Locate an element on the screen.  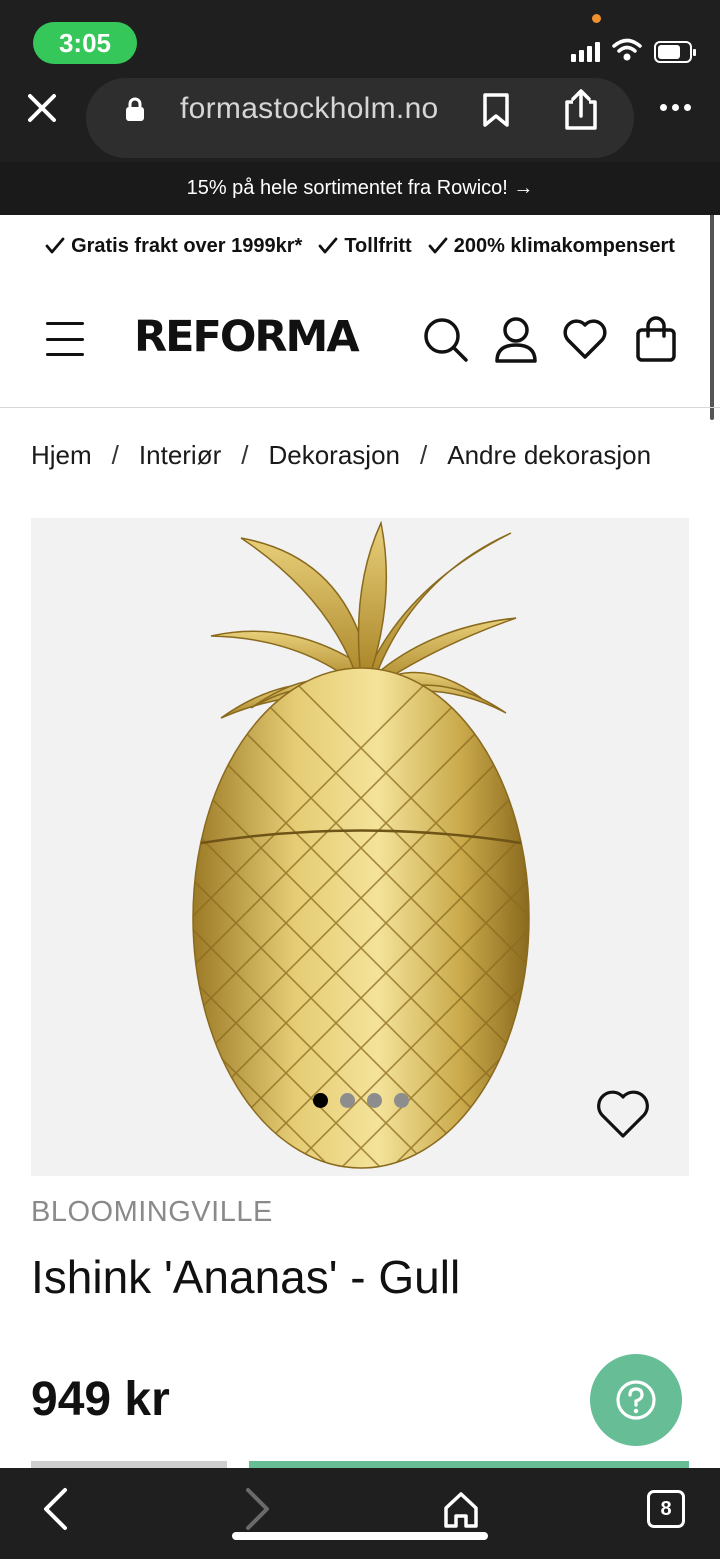
close-icon is located at coordinates (42, 108).